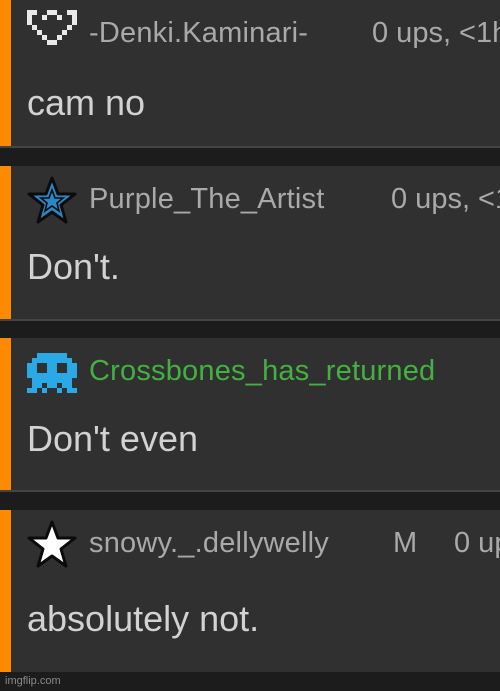 This screenshot has width=500, height=691. I want to click on mod-badge: M, so click(405, 543).